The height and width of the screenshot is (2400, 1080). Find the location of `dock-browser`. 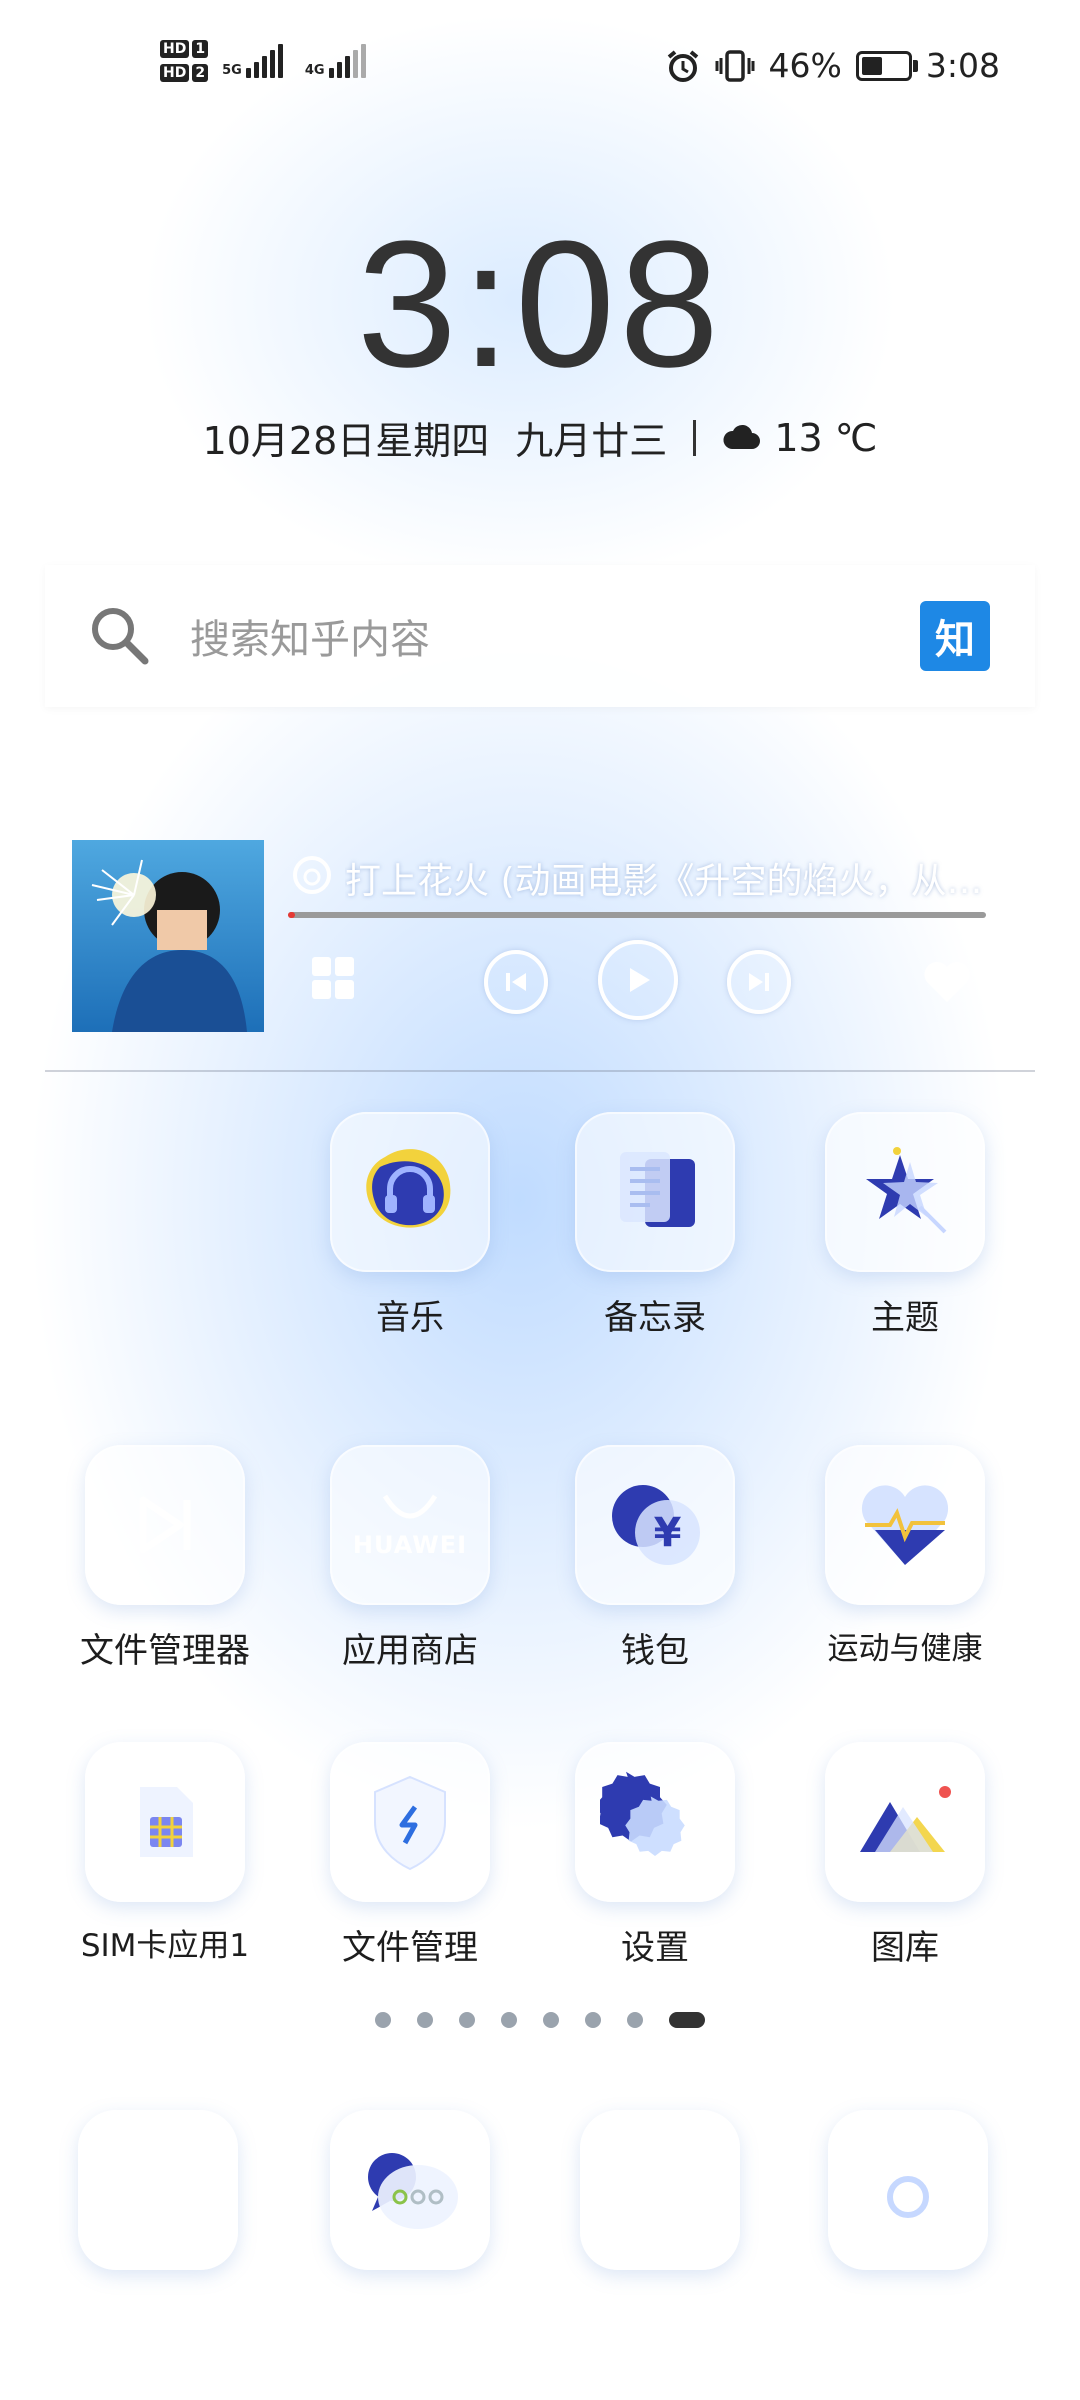

dock-browser is located at coordinates (660, 2190).